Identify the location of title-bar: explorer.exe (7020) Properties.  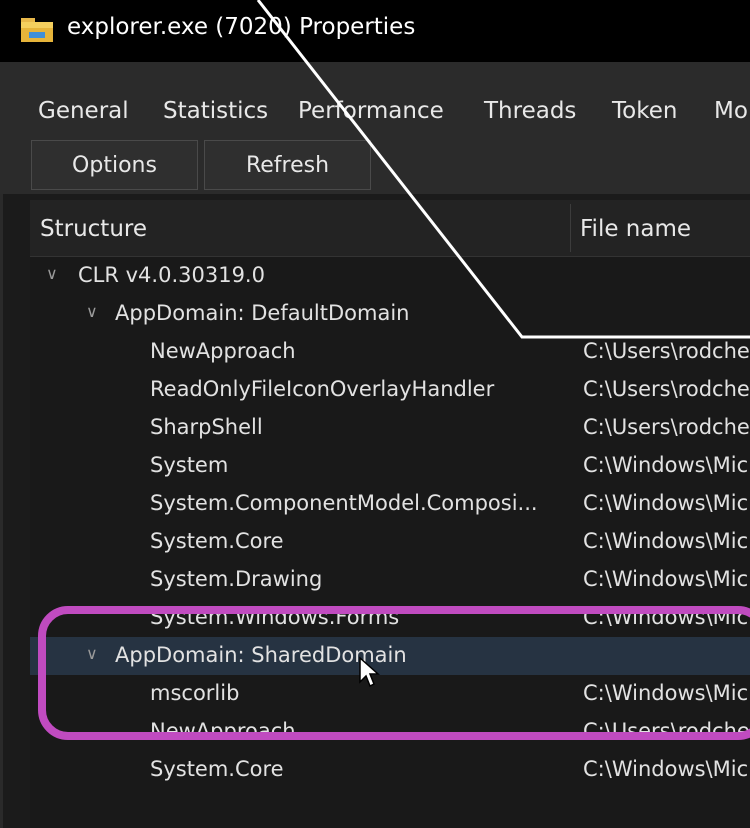
(375, 31).